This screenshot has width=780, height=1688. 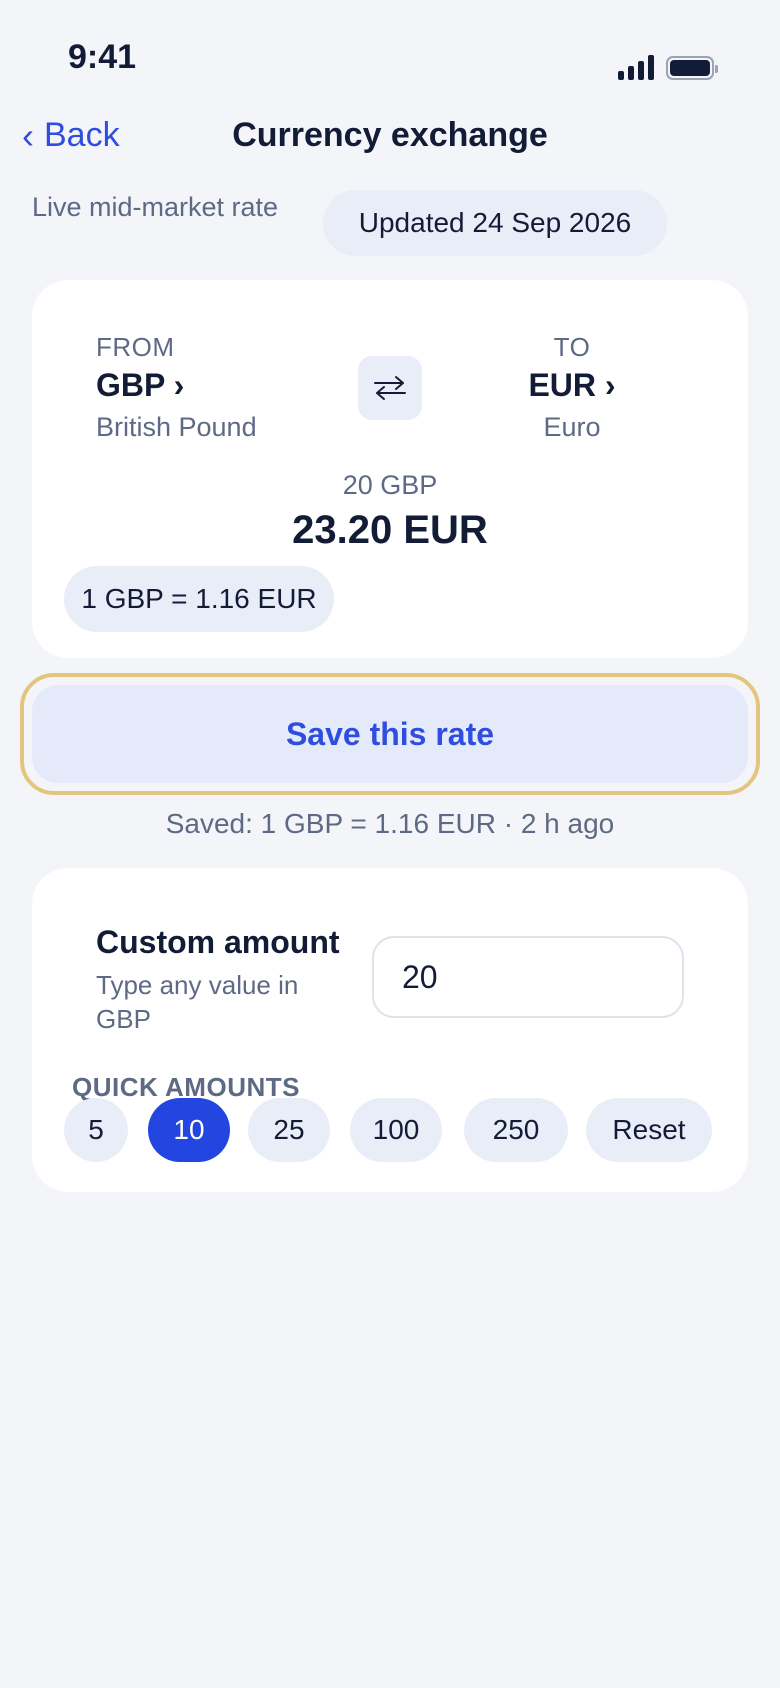 What do you see at coordinates (102, 57) in the screenshot?
I see `status-time: 9:41` at bounding box center [102, 57].